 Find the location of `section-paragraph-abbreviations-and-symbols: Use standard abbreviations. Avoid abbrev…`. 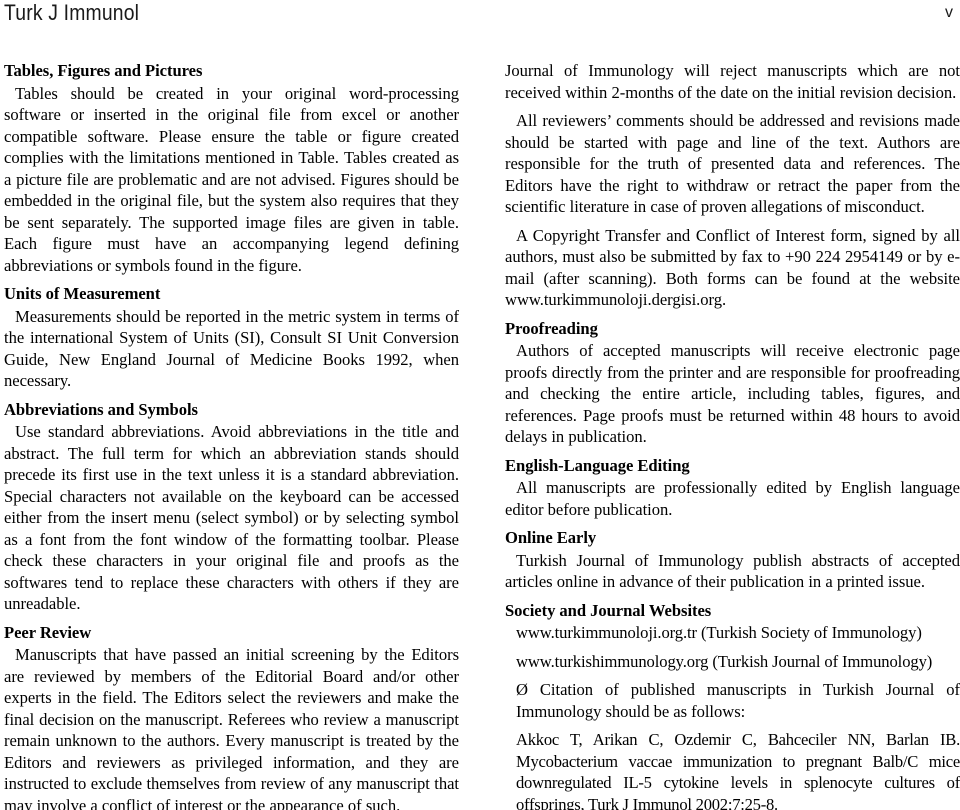

section-paragraph-abbreviations-and-symbols: Use standard abbreviations. Avoid abbrev… is located at coordinates (231, 517).